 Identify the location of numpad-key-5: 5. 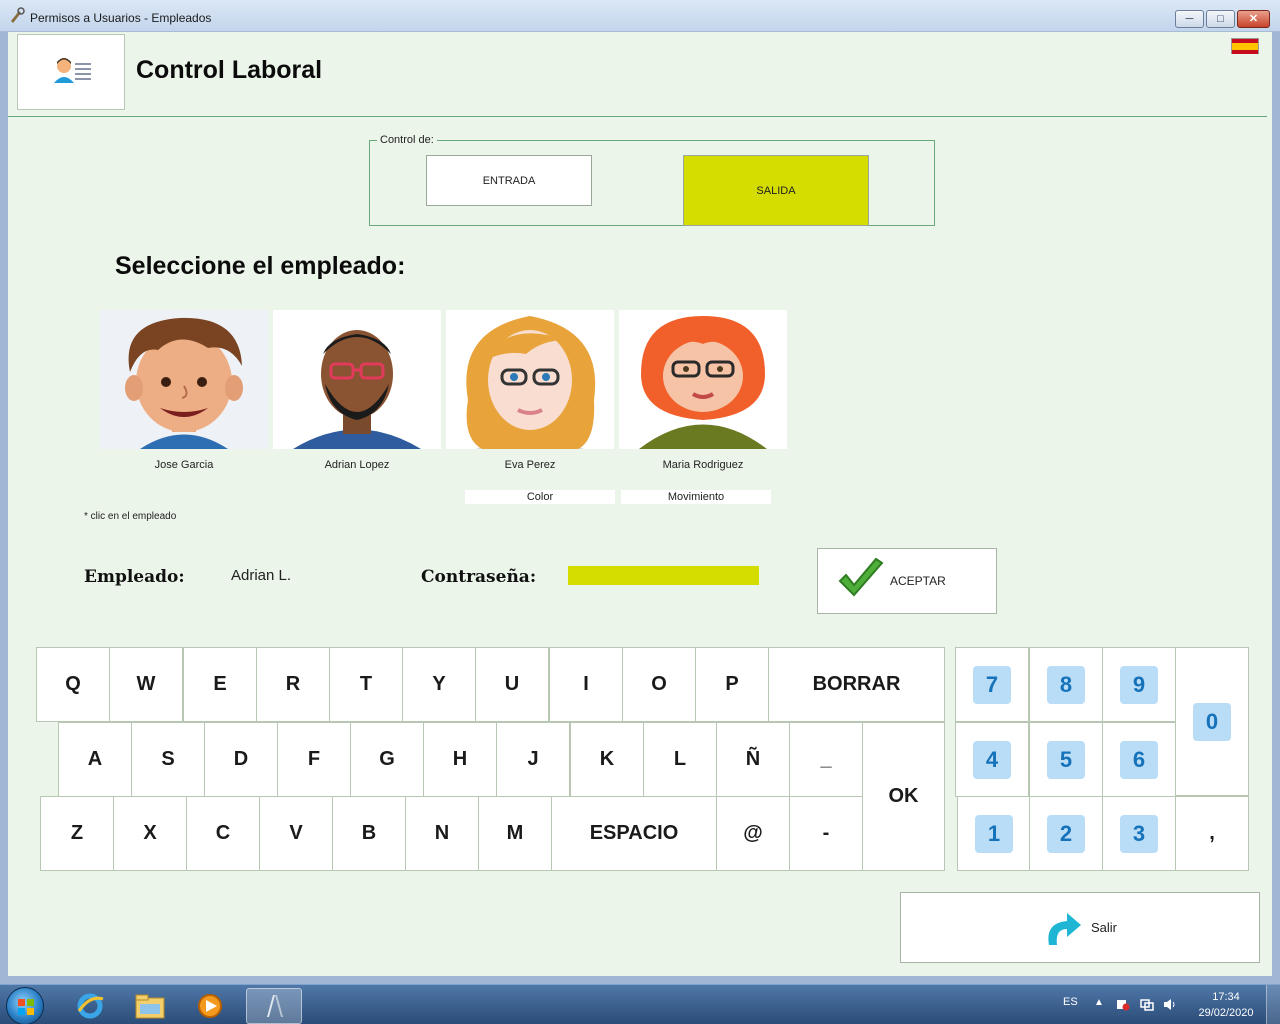
(1066, 759).